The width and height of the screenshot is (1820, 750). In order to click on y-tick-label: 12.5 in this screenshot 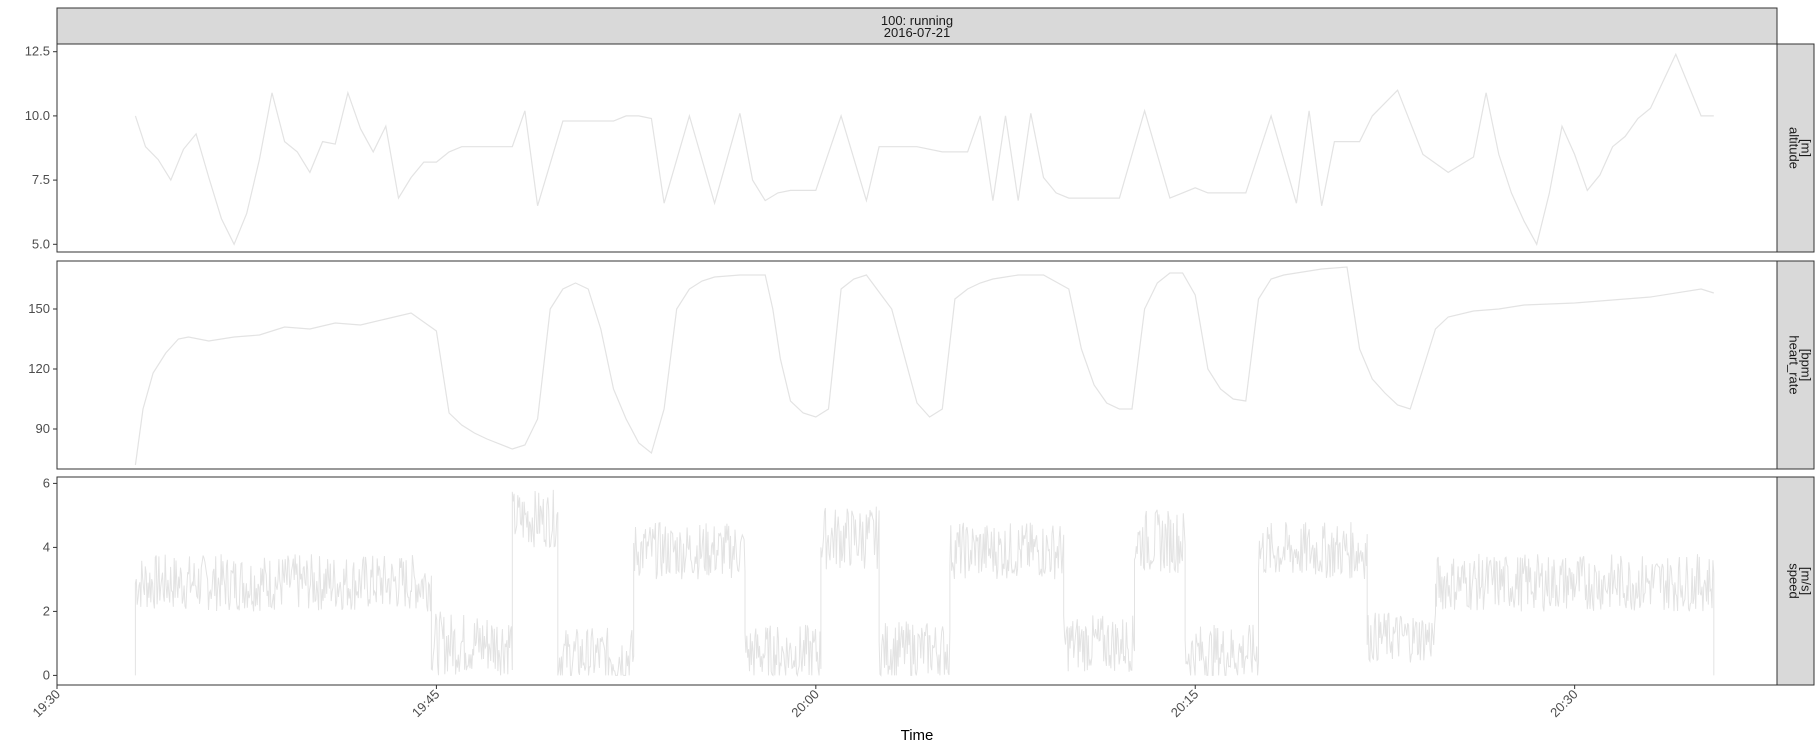, I will do `click(37, 51)`.